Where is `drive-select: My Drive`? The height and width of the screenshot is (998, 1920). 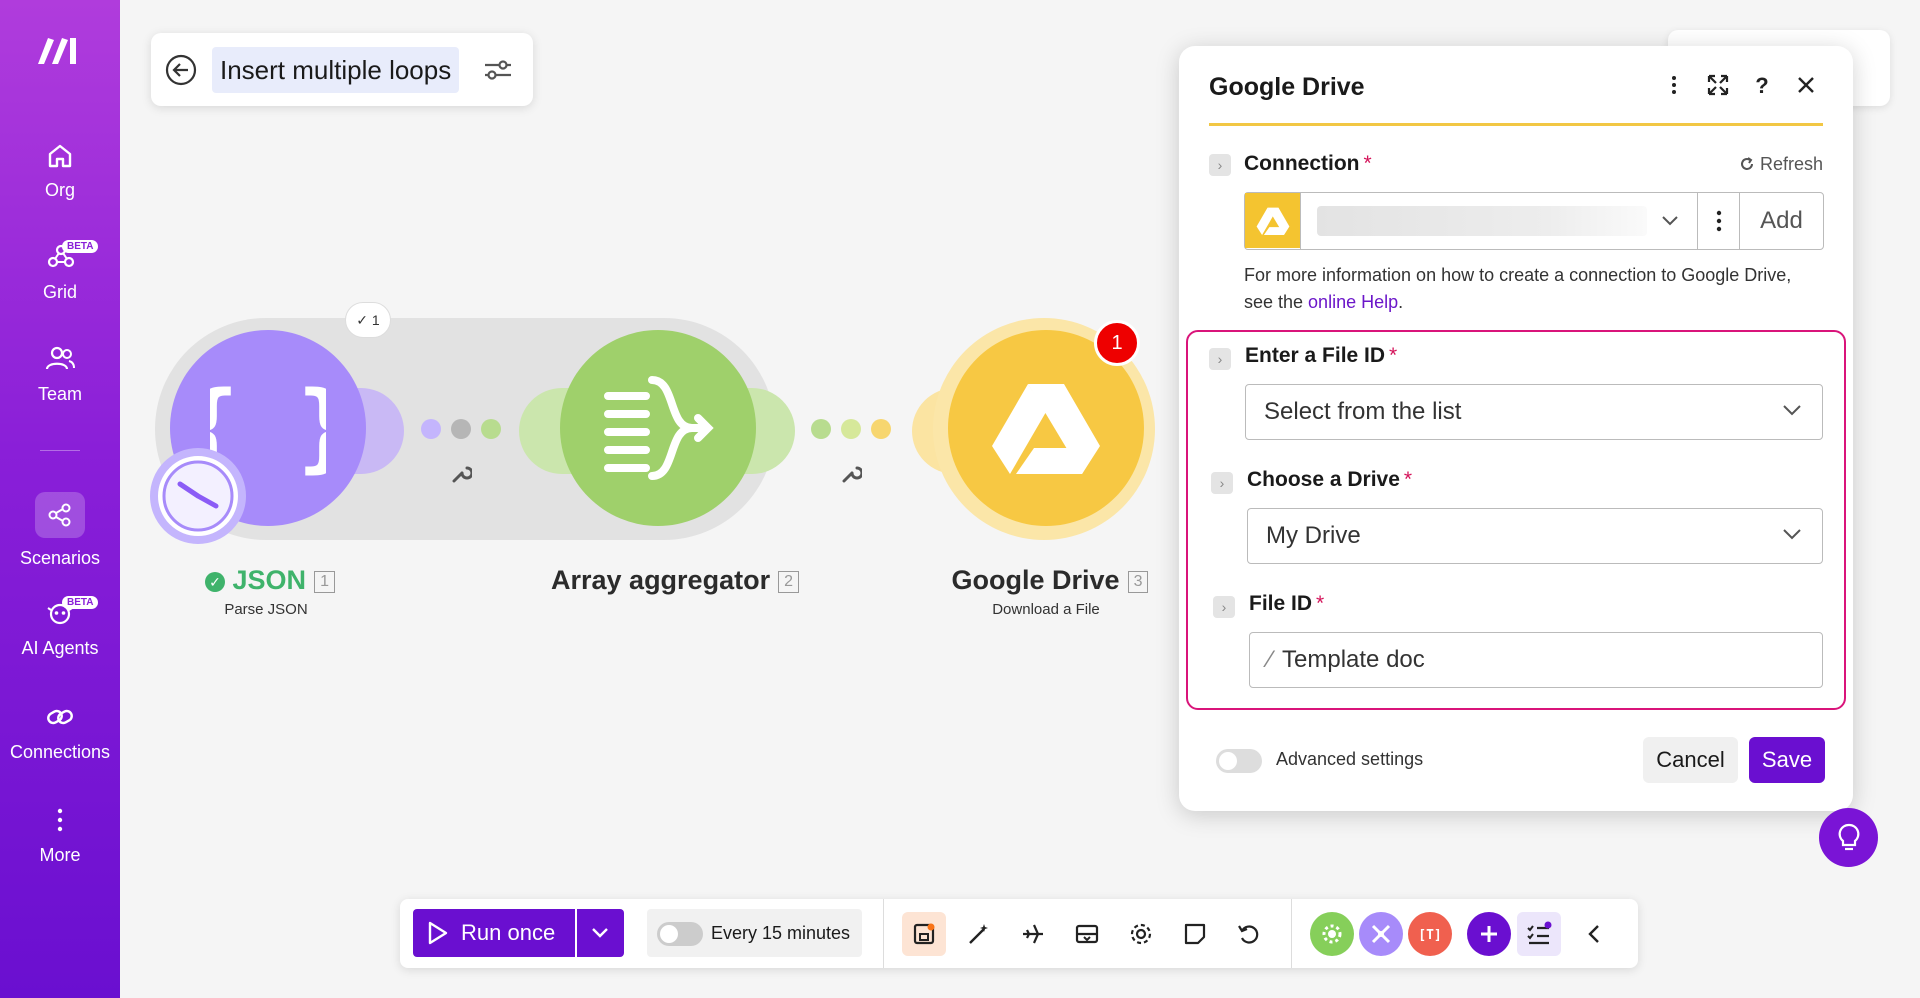 drive-select: My Drive is located at coordinates (1535, 536).